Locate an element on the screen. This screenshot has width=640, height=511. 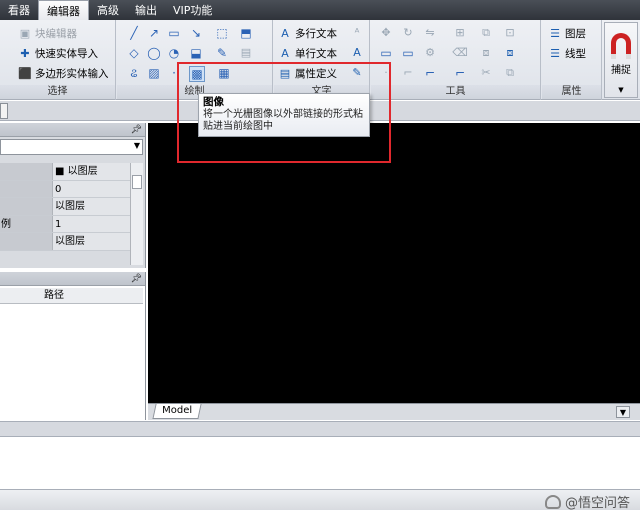
match-tool: ⚙ is located at coordinates (430, 53).